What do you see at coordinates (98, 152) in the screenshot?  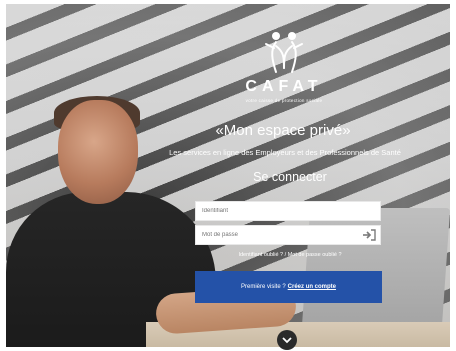 I see `hero-photo-person-head` at bounding box center [98, 152].